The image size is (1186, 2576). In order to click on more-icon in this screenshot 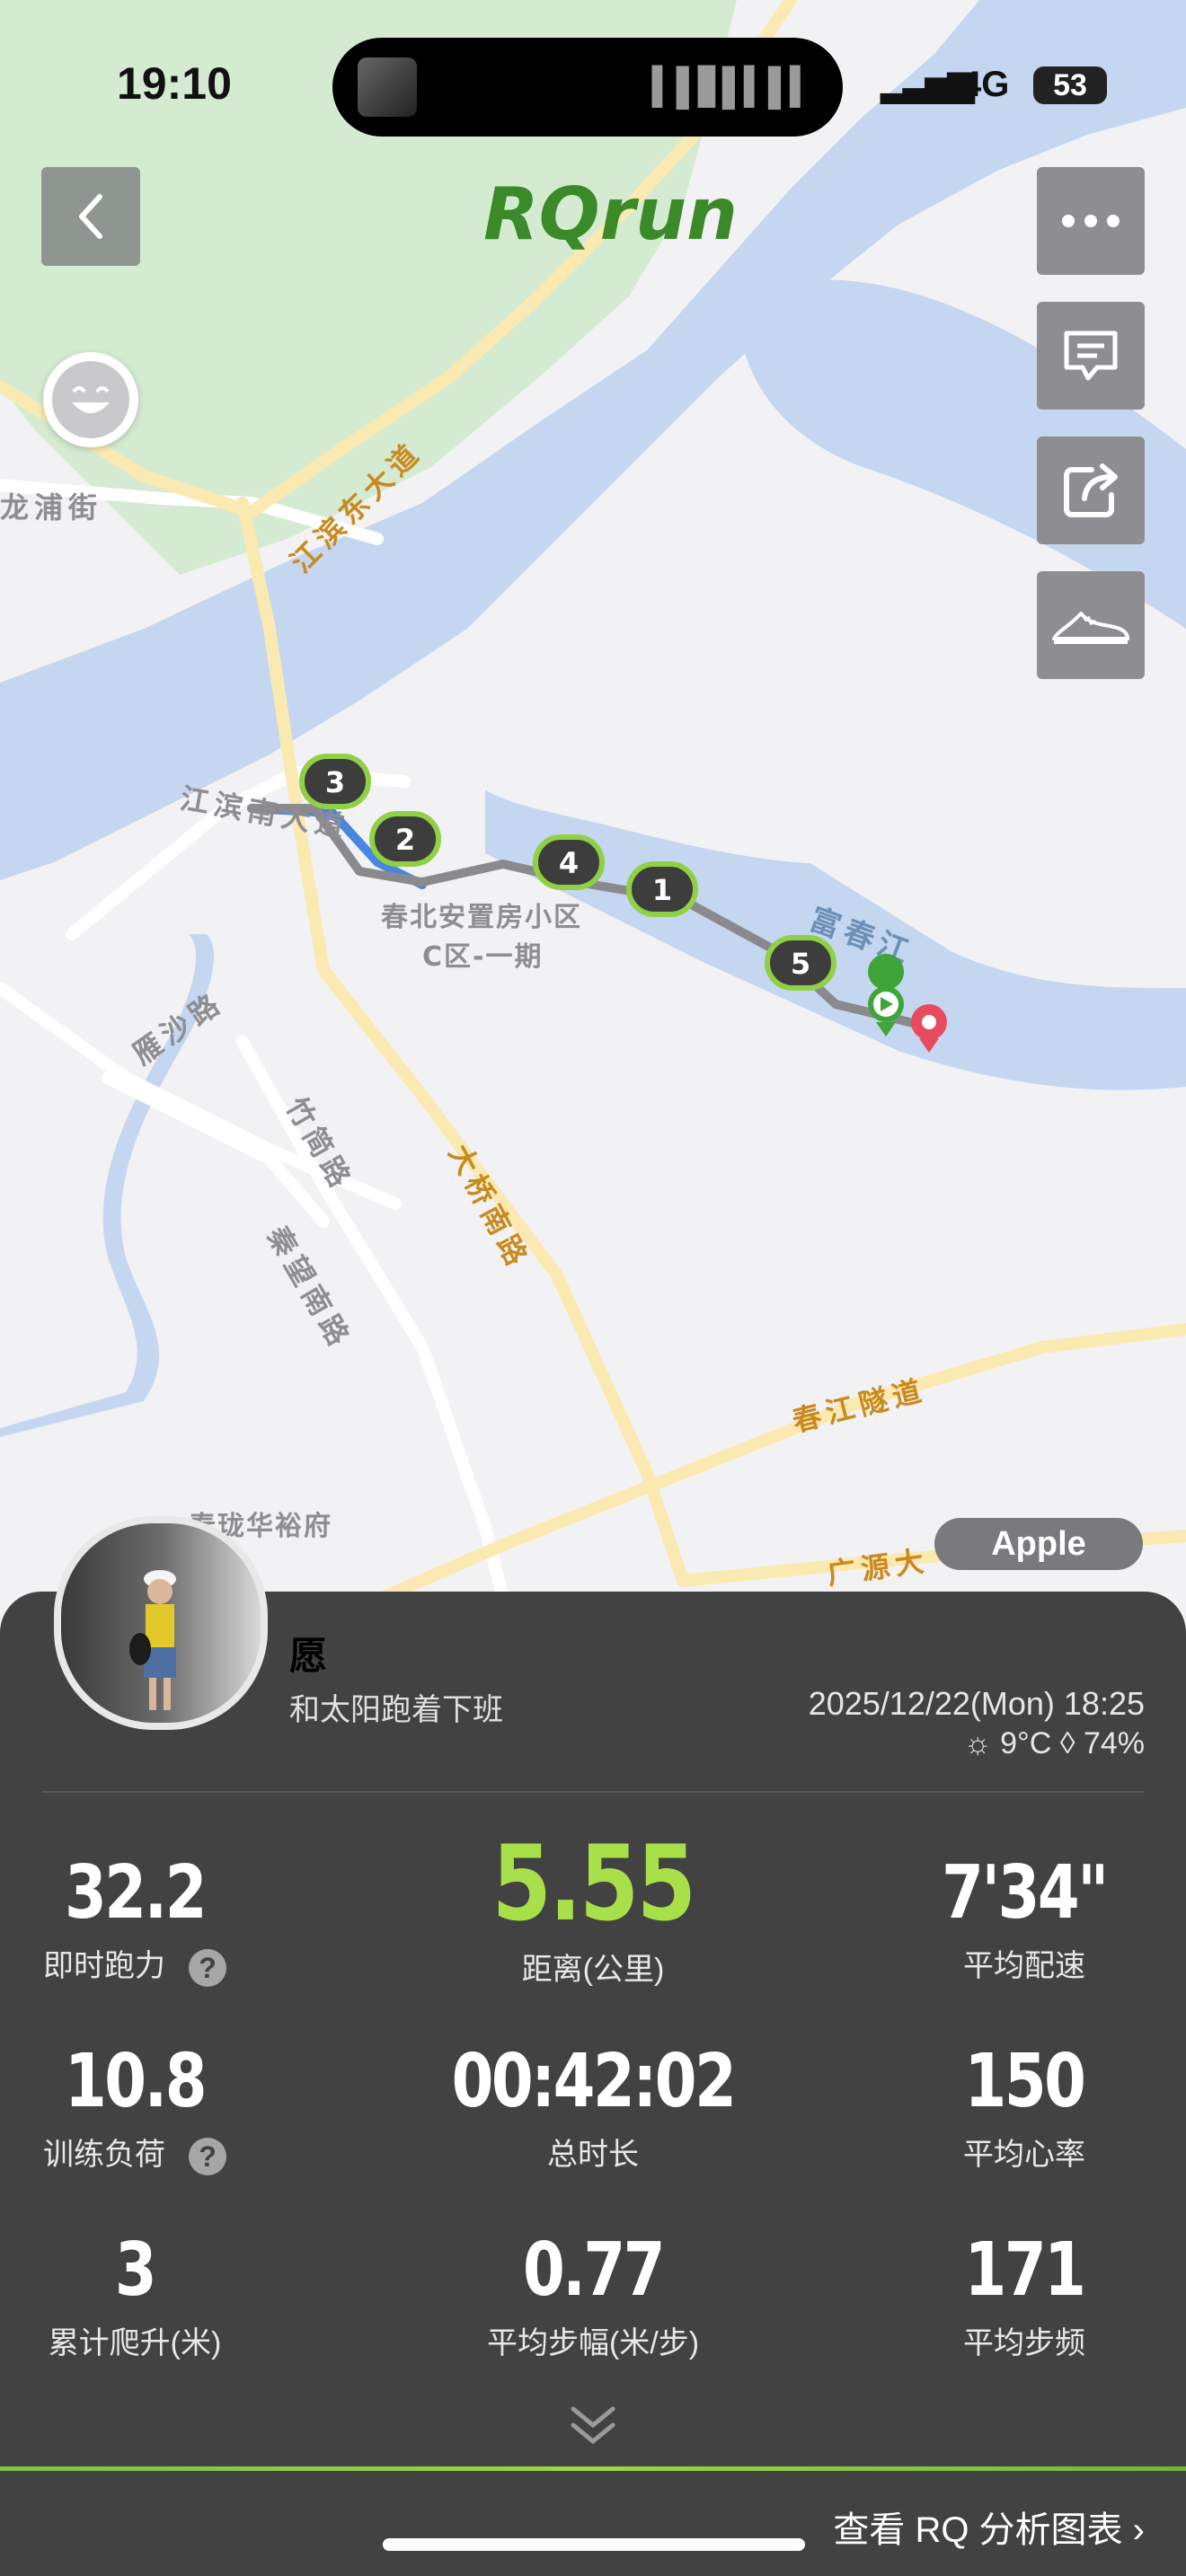, I will do `click(1091, 221)`.